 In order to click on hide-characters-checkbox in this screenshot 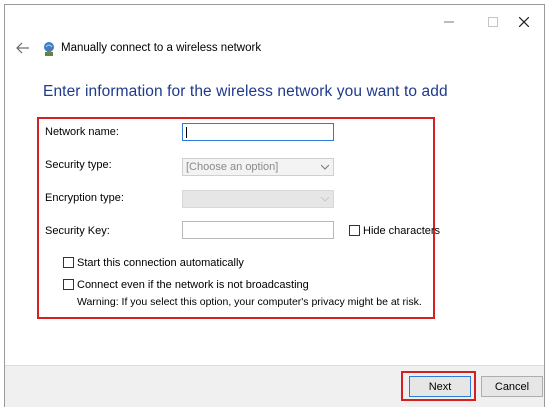, I will do `click(354, 230)`.